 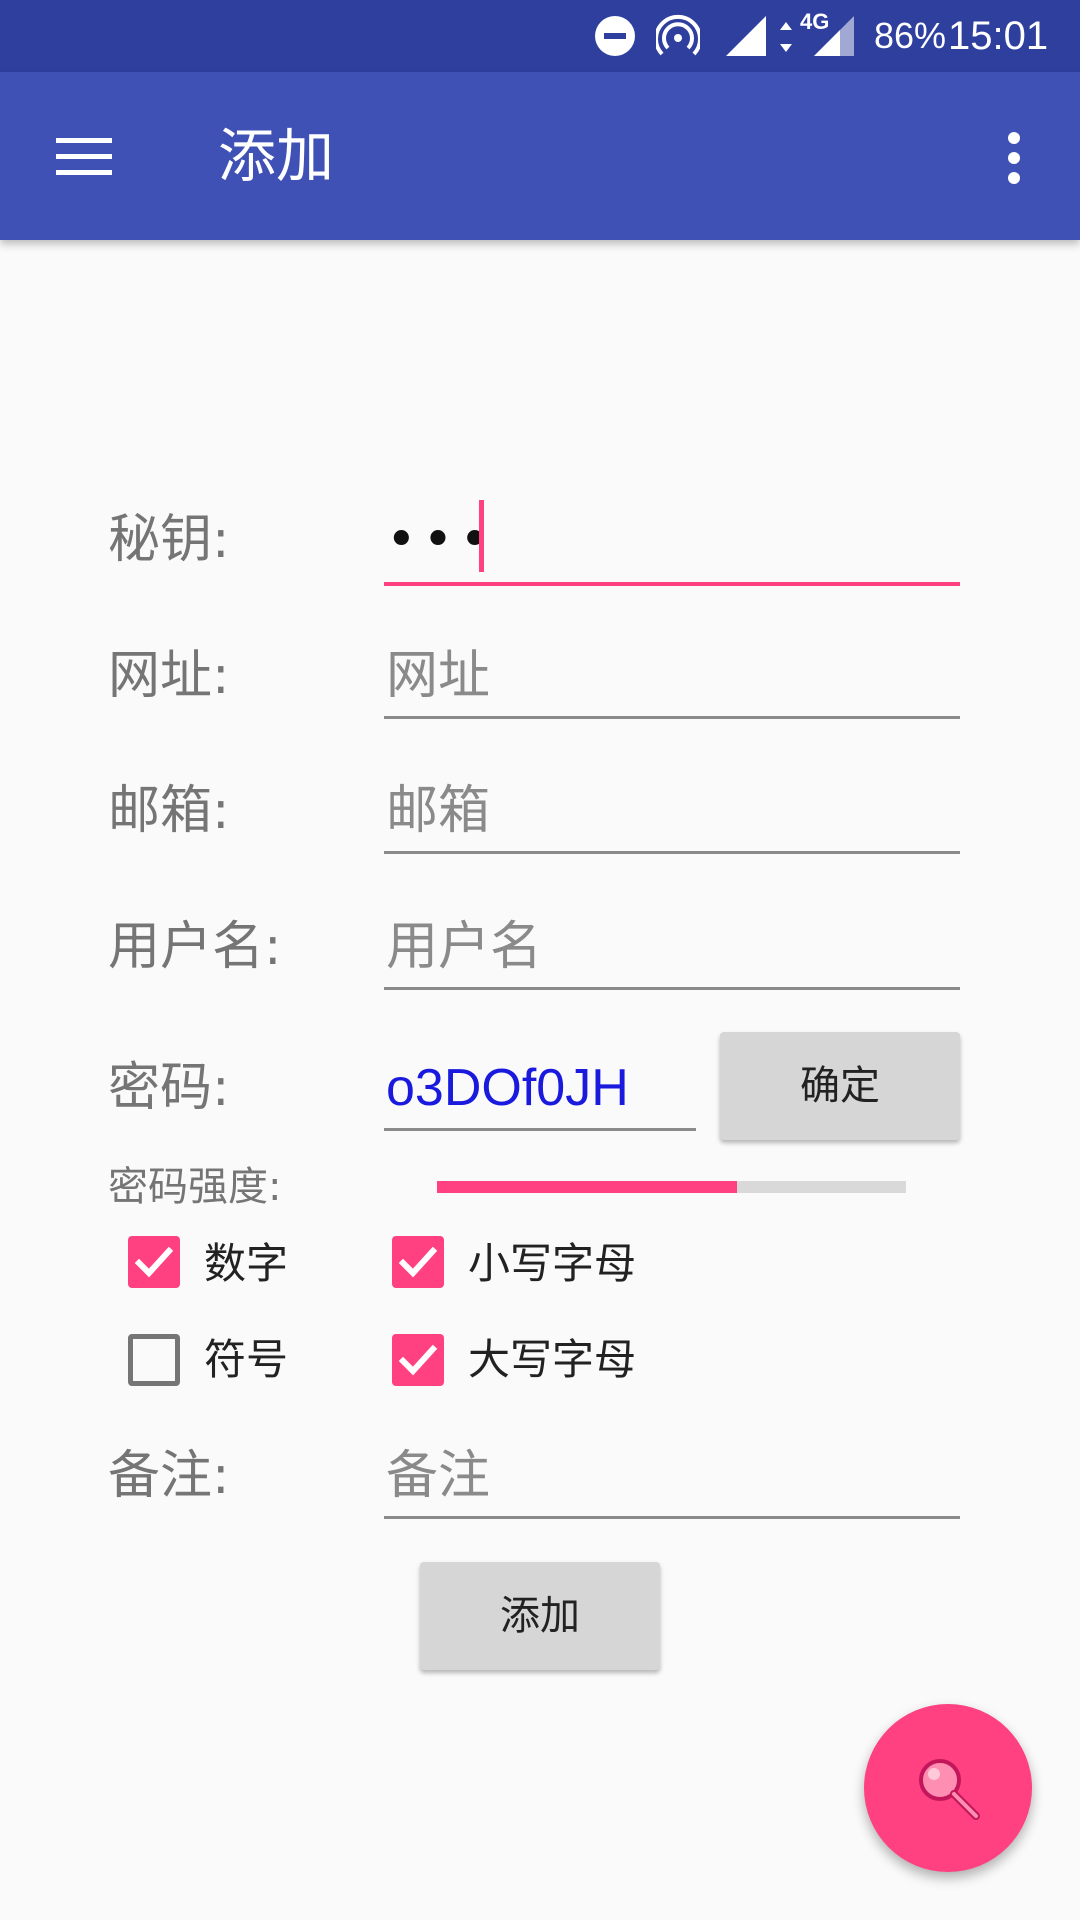 What do you see at coordinates (246, 1359) in the screenshot?
I see `checkbox-symbols-label: 符号` at bounding box center [246, 1359].